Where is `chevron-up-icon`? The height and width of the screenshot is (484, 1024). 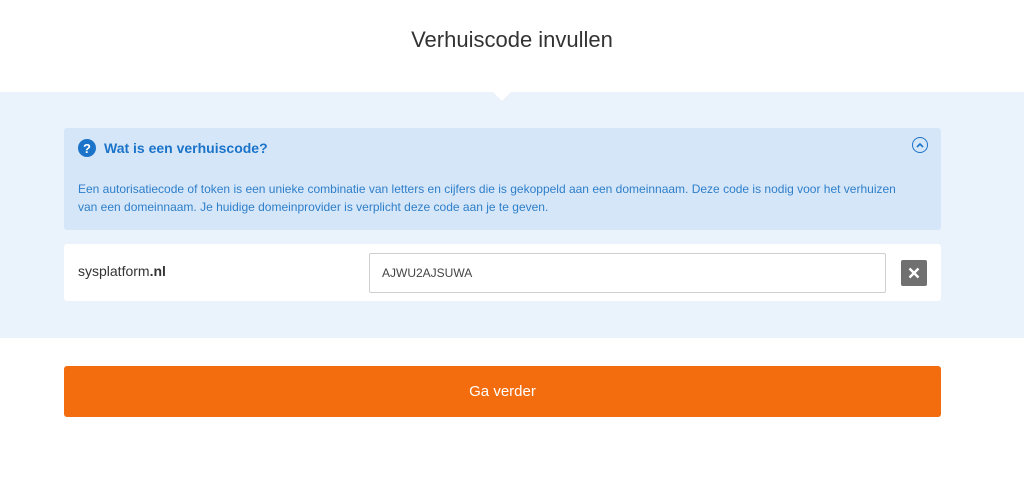
chevron-up-icon is located at coordinates (920, 145).